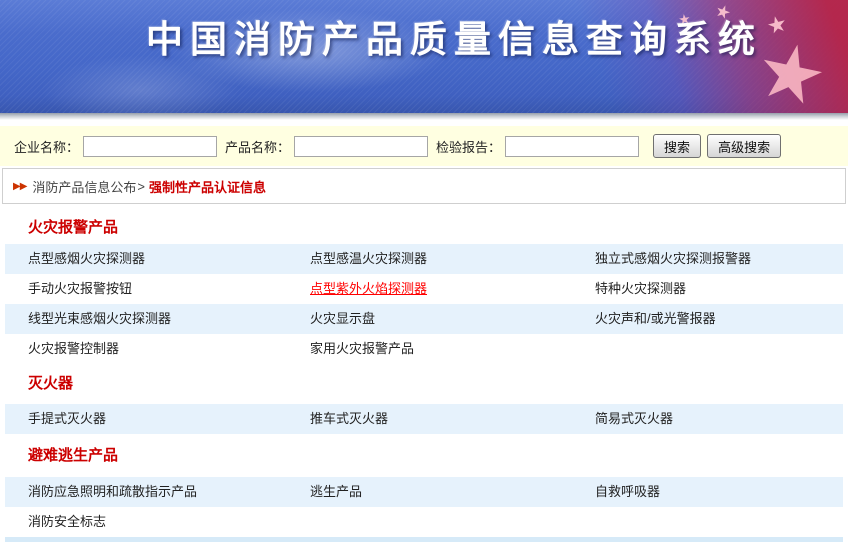 This screenshot has height=544, width=848. I want to click on product-name-input, so click(361, 146).